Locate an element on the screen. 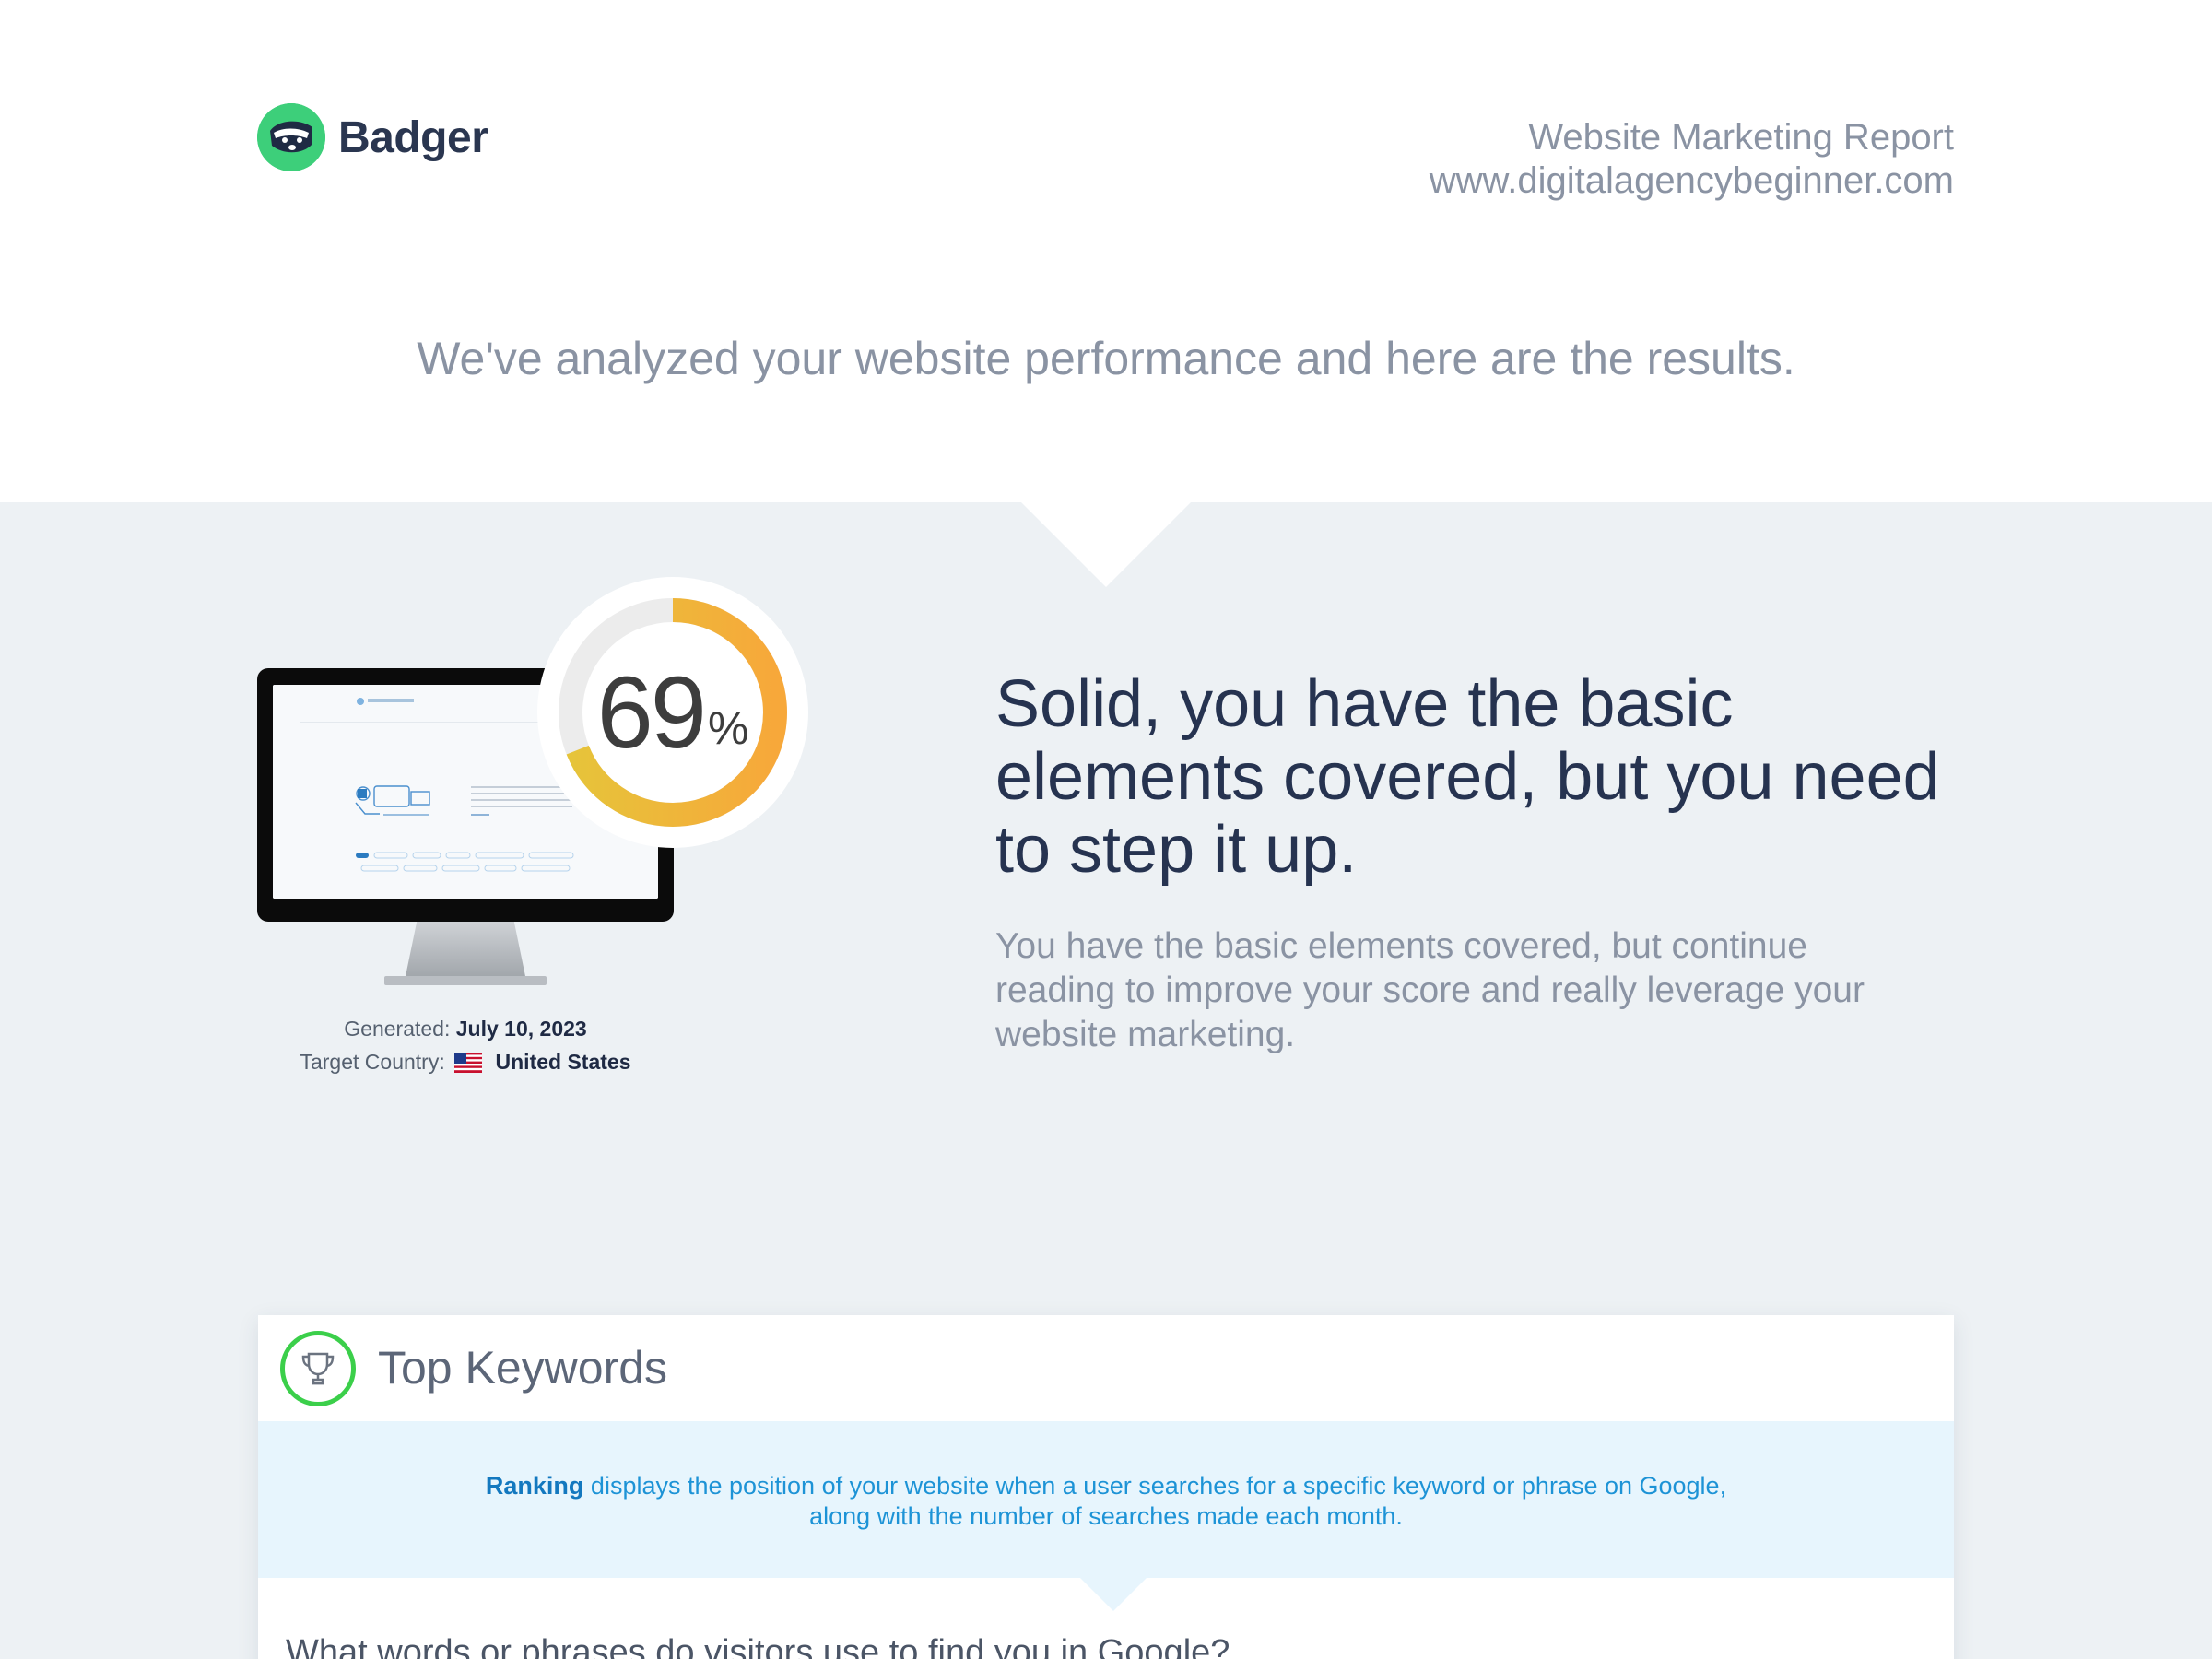 The height and width of the screenshot is (1659, 2212). brand-name: Badger is located at coordinates (413, 137).